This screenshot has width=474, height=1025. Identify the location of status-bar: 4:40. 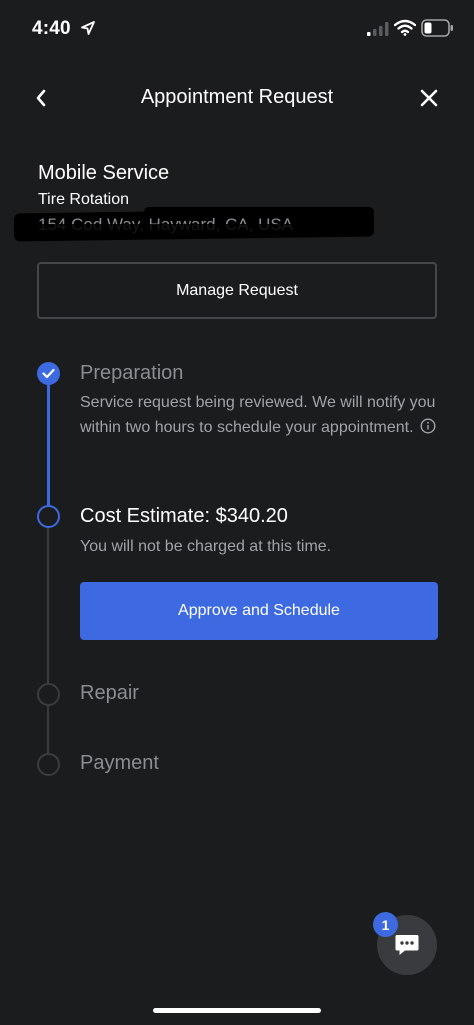
(237, 30).